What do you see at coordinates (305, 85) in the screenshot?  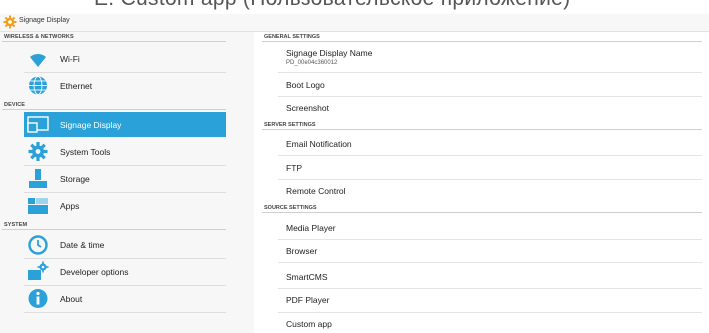 I see `boot-logo-label: Boot Logo` at bounding box center [305, 85].